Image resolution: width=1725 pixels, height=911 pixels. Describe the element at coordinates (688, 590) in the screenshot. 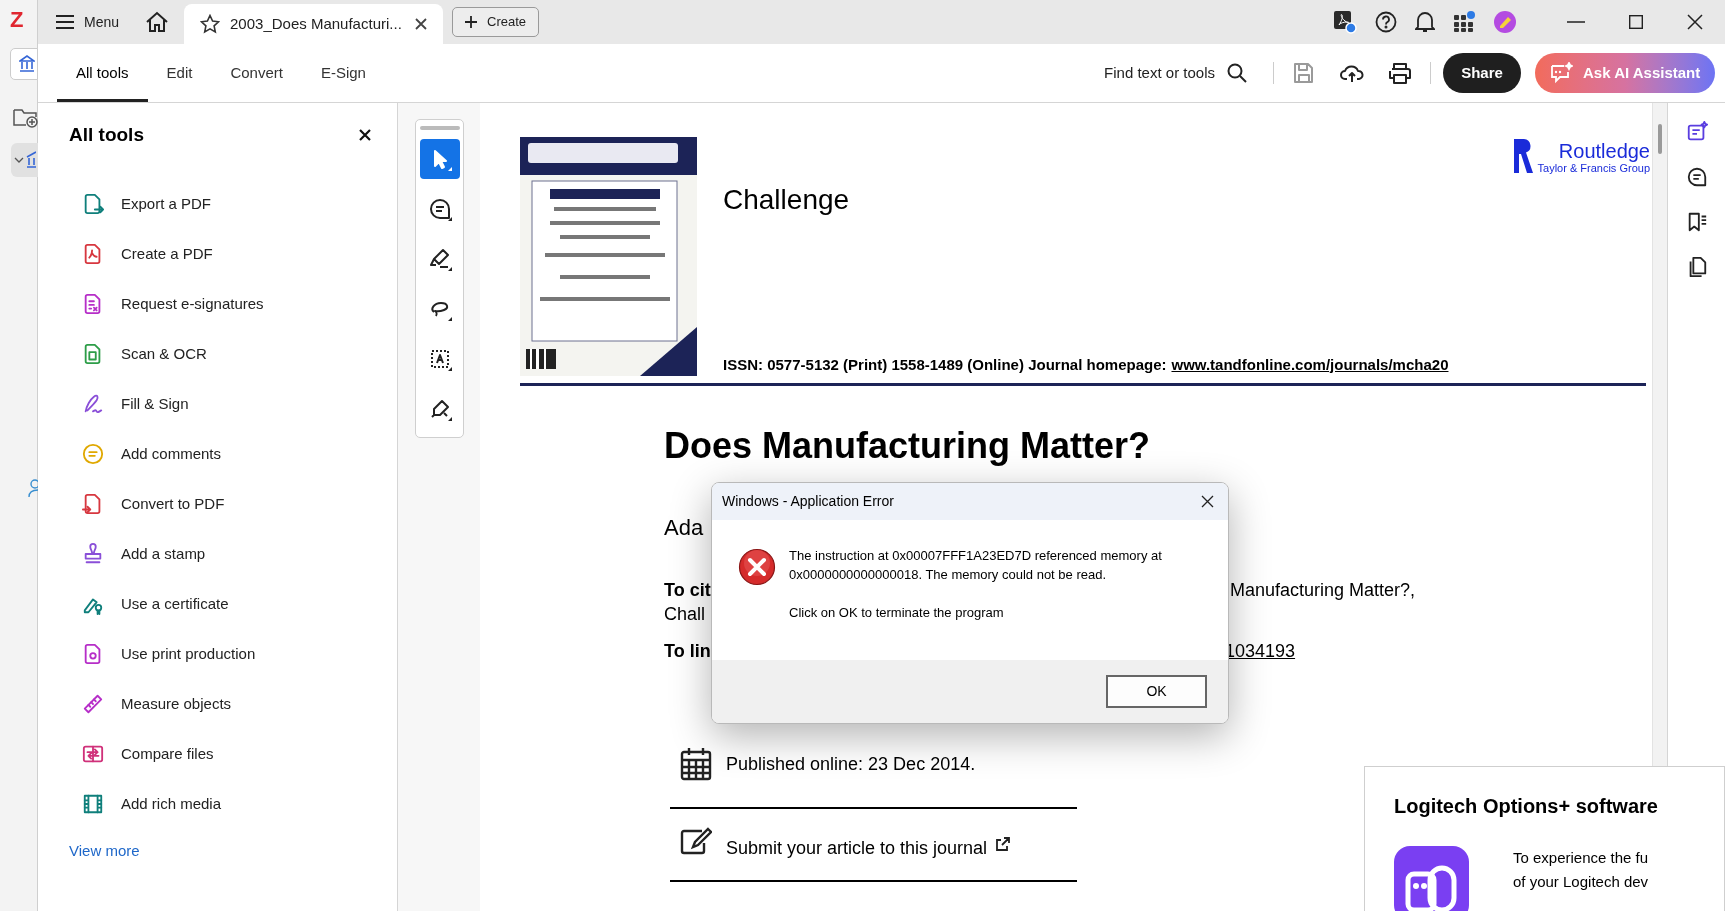

I see `cite-label: To cit` at that location.